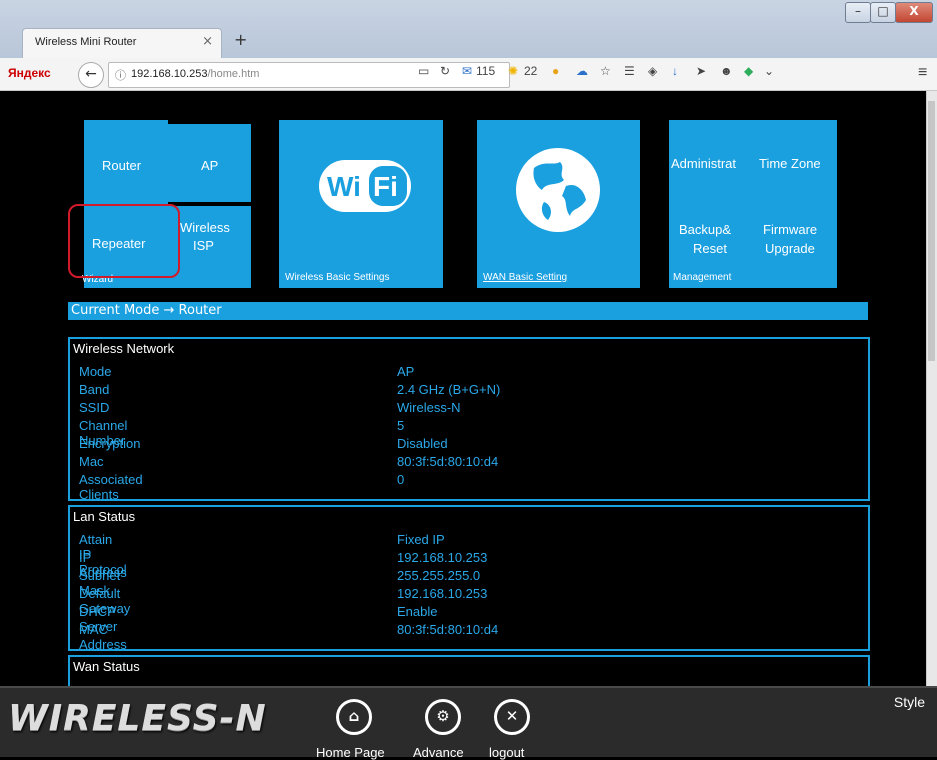  Describe the element at coordinates (445, 71) in the screenshot. I see `reload-icon: ↻` at that location.